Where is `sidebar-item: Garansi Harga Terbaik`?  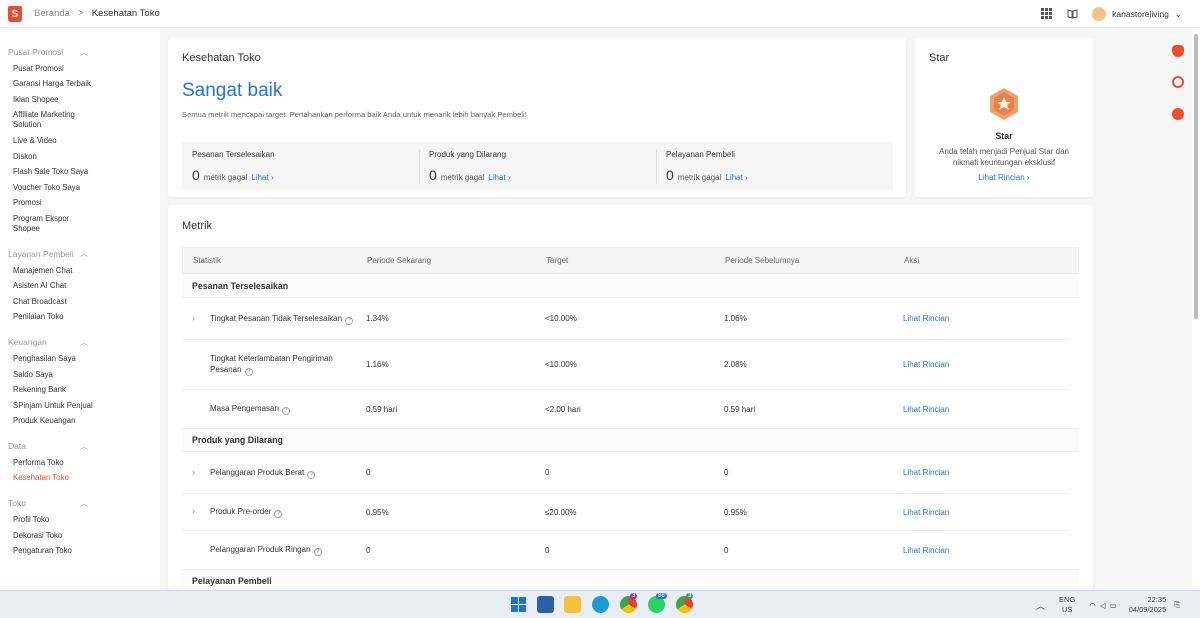 sidebar-item: Garansi Harga Terbaik is located at coordinates (50, 84).